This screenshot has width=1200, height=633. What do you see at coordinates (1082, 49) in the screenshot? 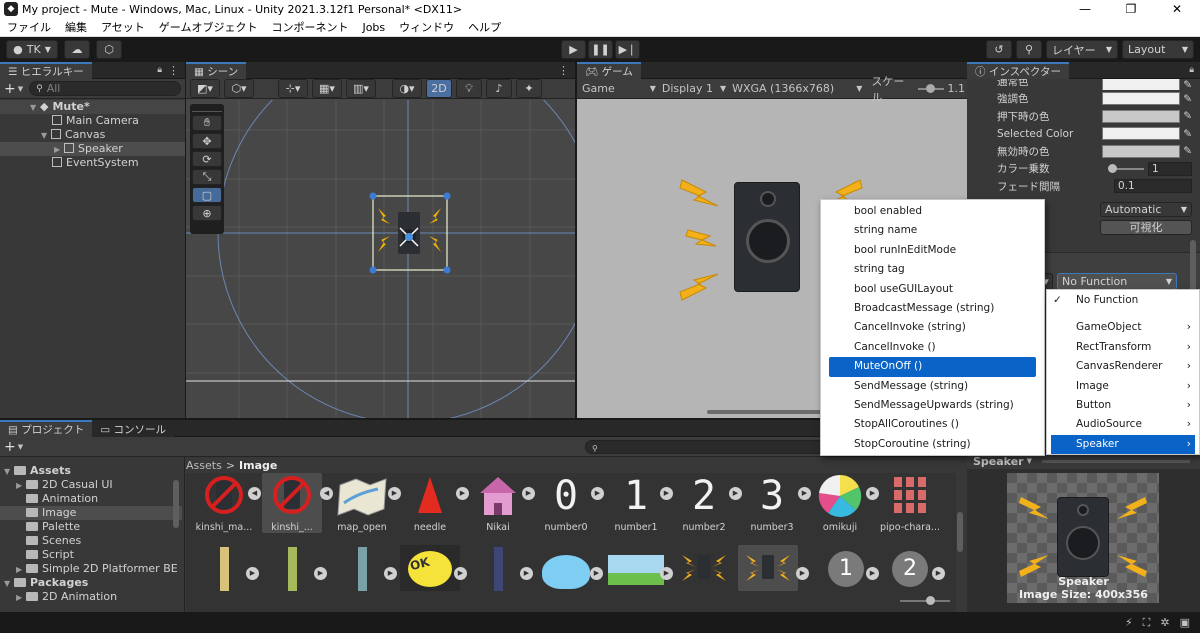
I see `layers-dropdown: レイヤー ▼` at bounding box center [1082, 49].